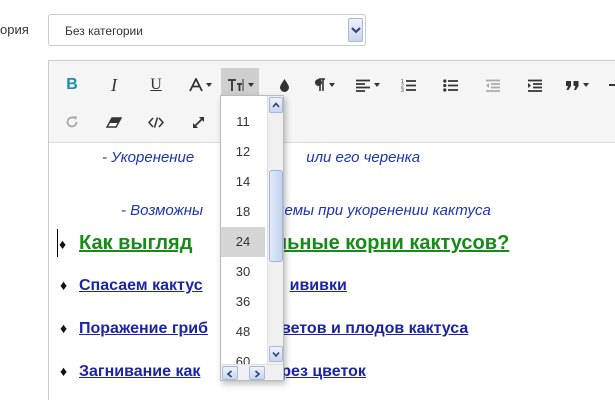 Image resolution: width=615 pixels, height=409 pixels. I want to click on category-selected-value: Без категории, so click(104, 31).